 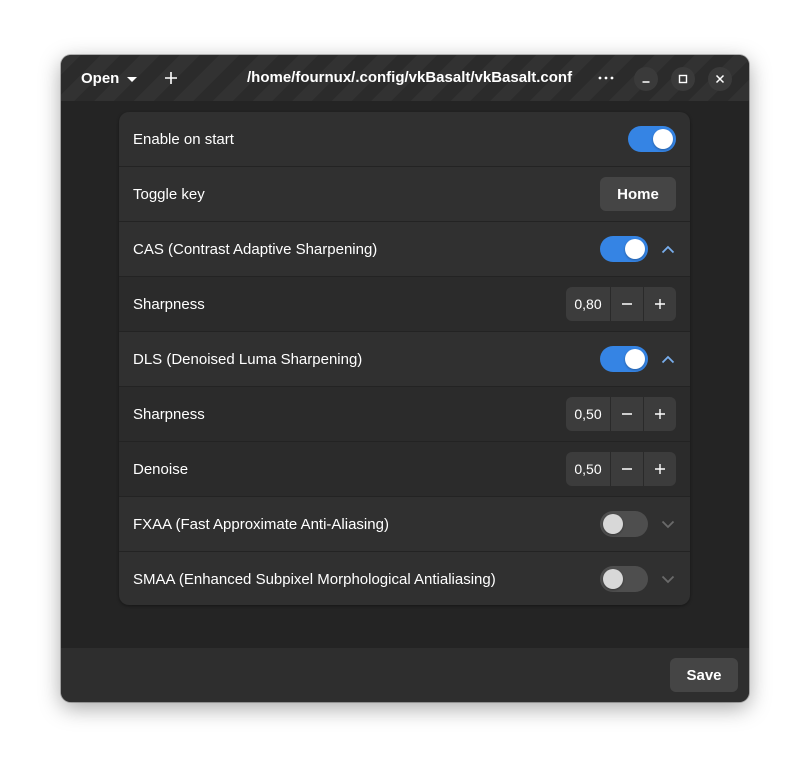 I want to click on dls-sharpness-spinbutton: 0,50, so click(x=621, y=414).